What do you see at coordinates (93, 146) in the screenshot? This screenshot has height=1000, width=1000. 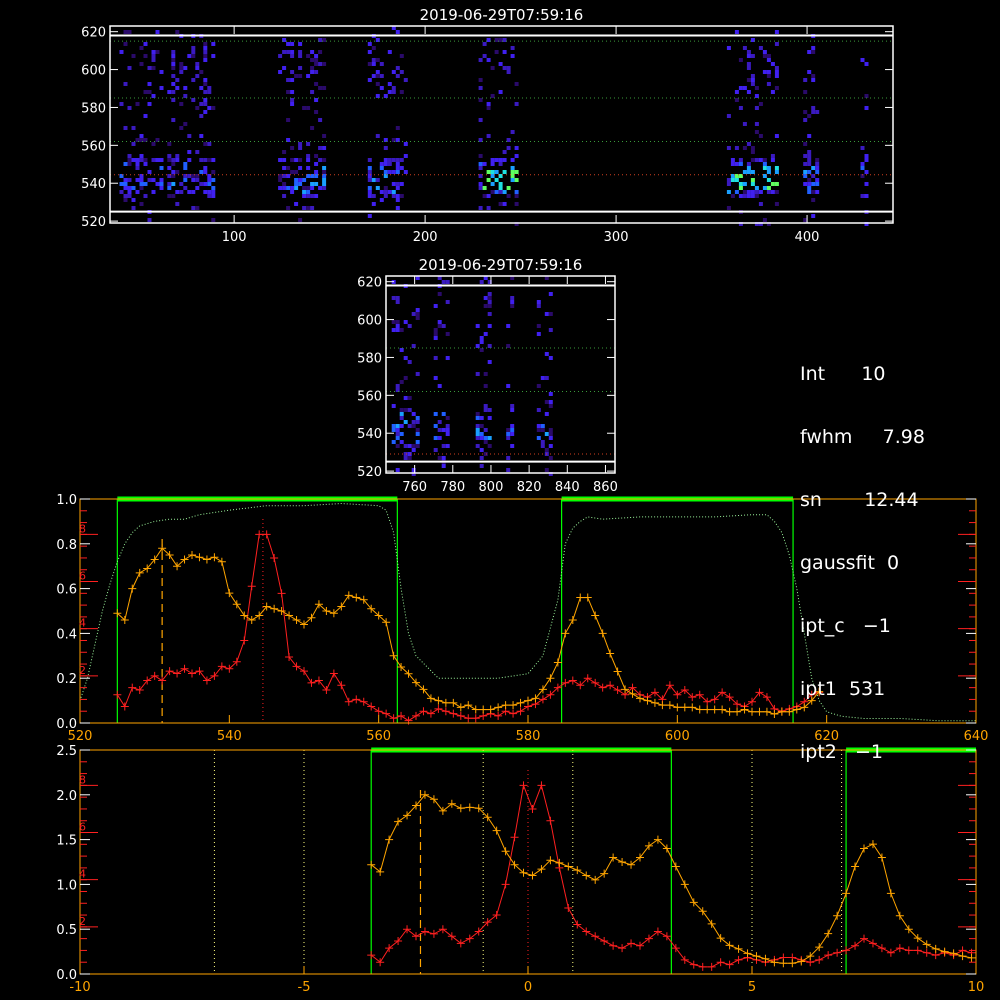 I see `y-tick-label: 560` at bounding box center [93, 146].